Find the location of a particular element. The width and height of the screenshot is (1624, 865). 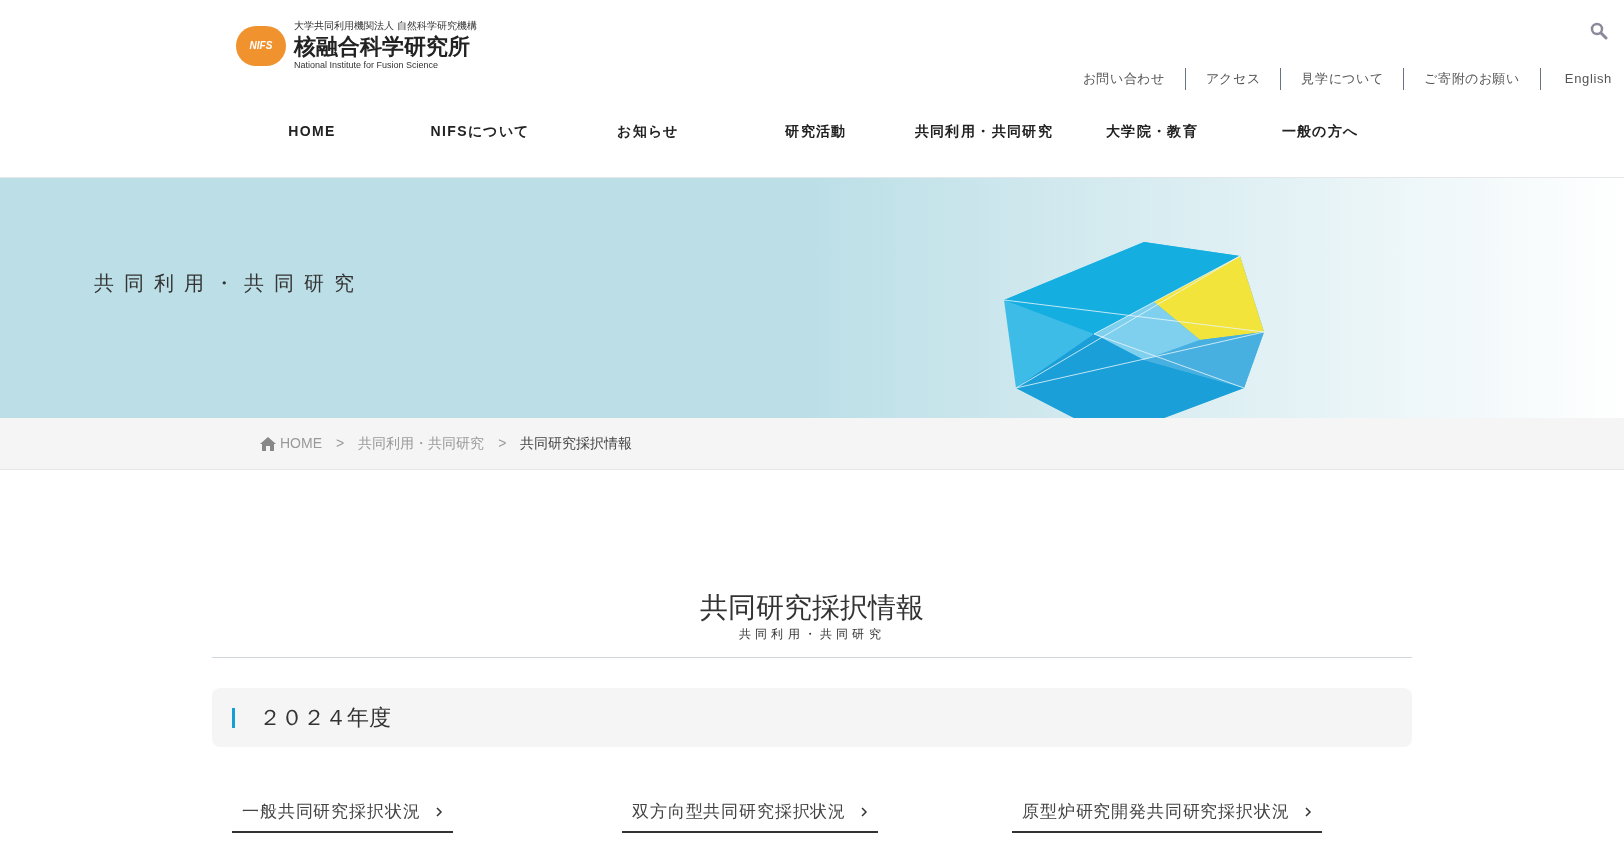

logo-org-line: 大学共同利用機関法人 自然科学研究機構 is located at coordinates (385, 26).